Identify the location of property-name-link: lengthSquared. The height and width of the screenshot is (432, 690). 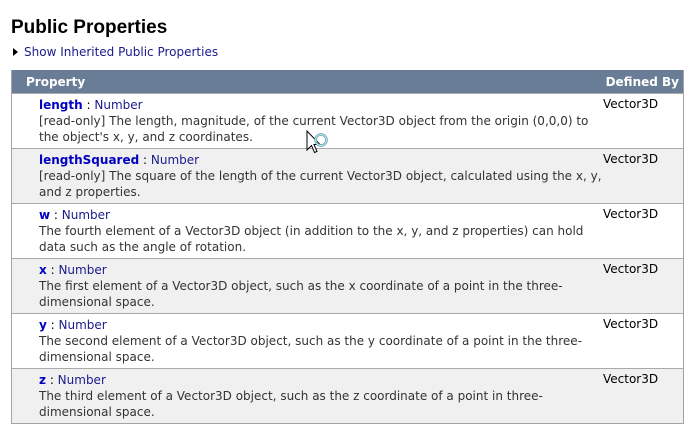
(89, 160).